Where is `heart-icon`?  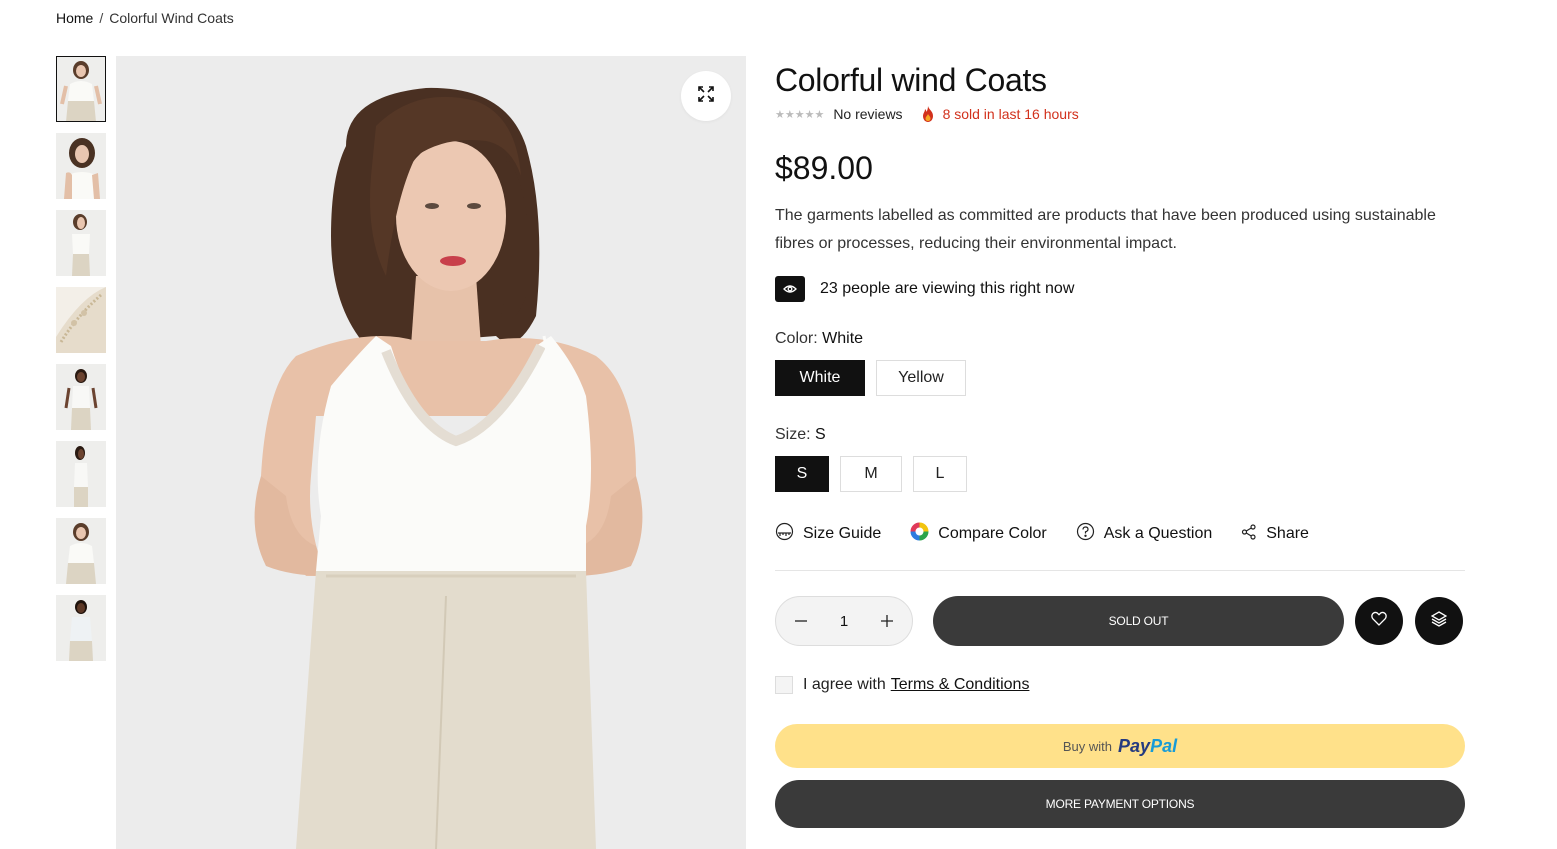 heart-icon is located at coordinates (1379, 621).